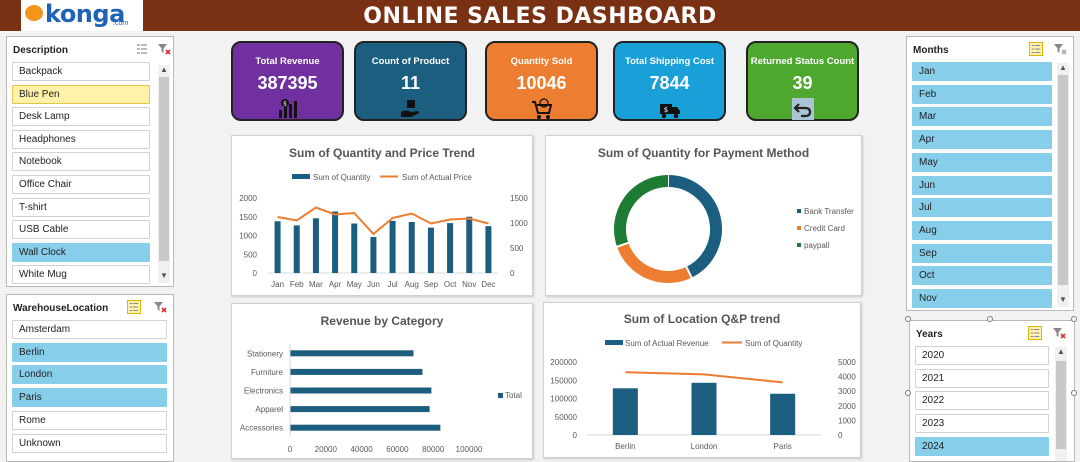 This screenshot has height=462, width=1080. Describe the element at coordinates (81, 275) in the screenshot. I see `slicer-item-white-mug: White Mug` at that location.